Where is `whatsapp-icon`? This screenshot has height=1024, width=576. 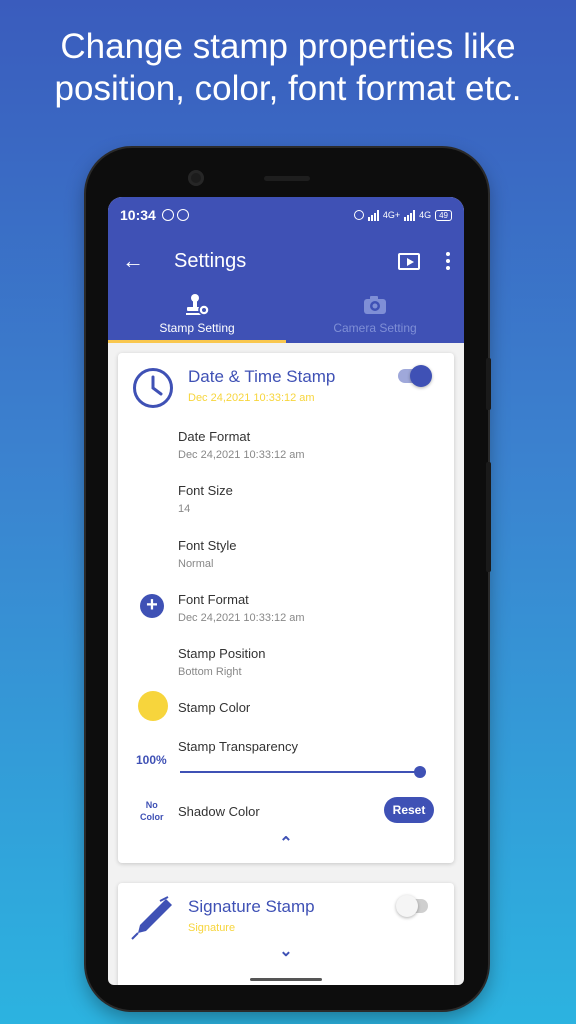
whatsapp-icon is located at coordinates (167, 215).